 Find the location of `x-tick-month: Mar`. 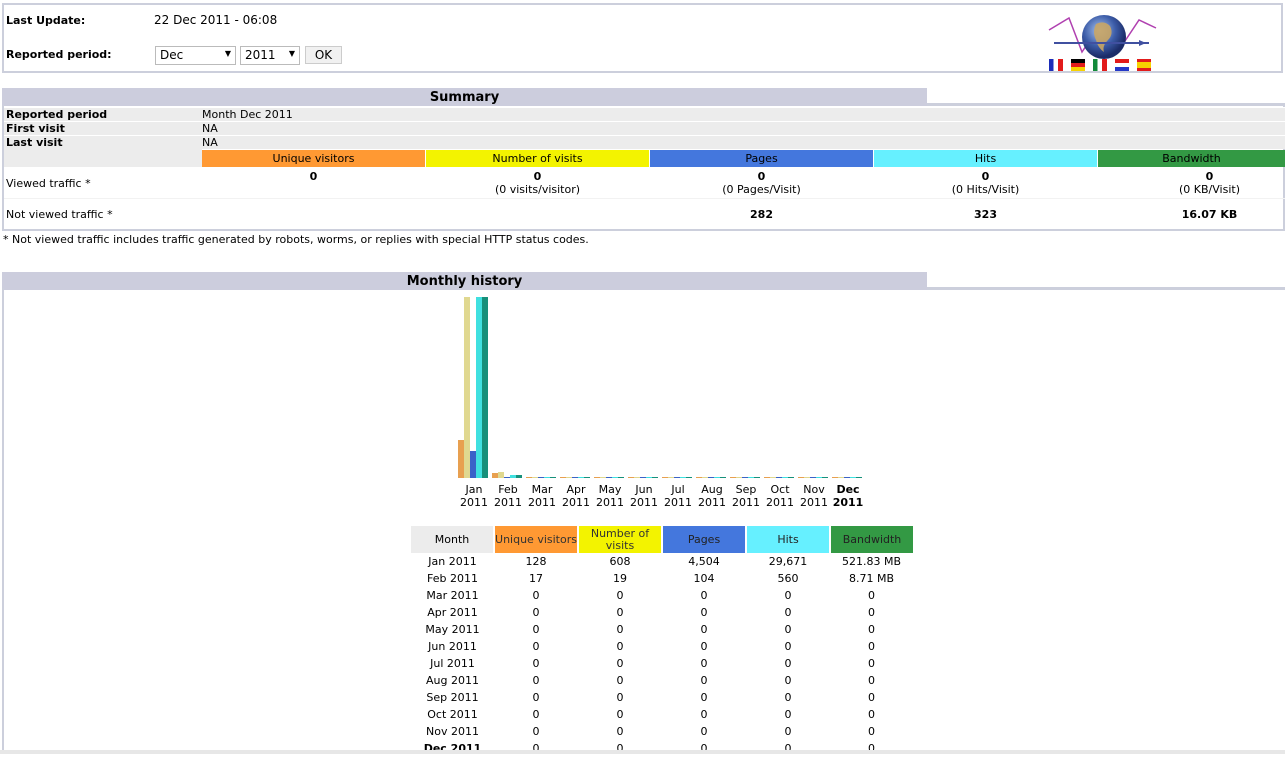

x-tick-month: Mar is located at coordinates (542, 489).